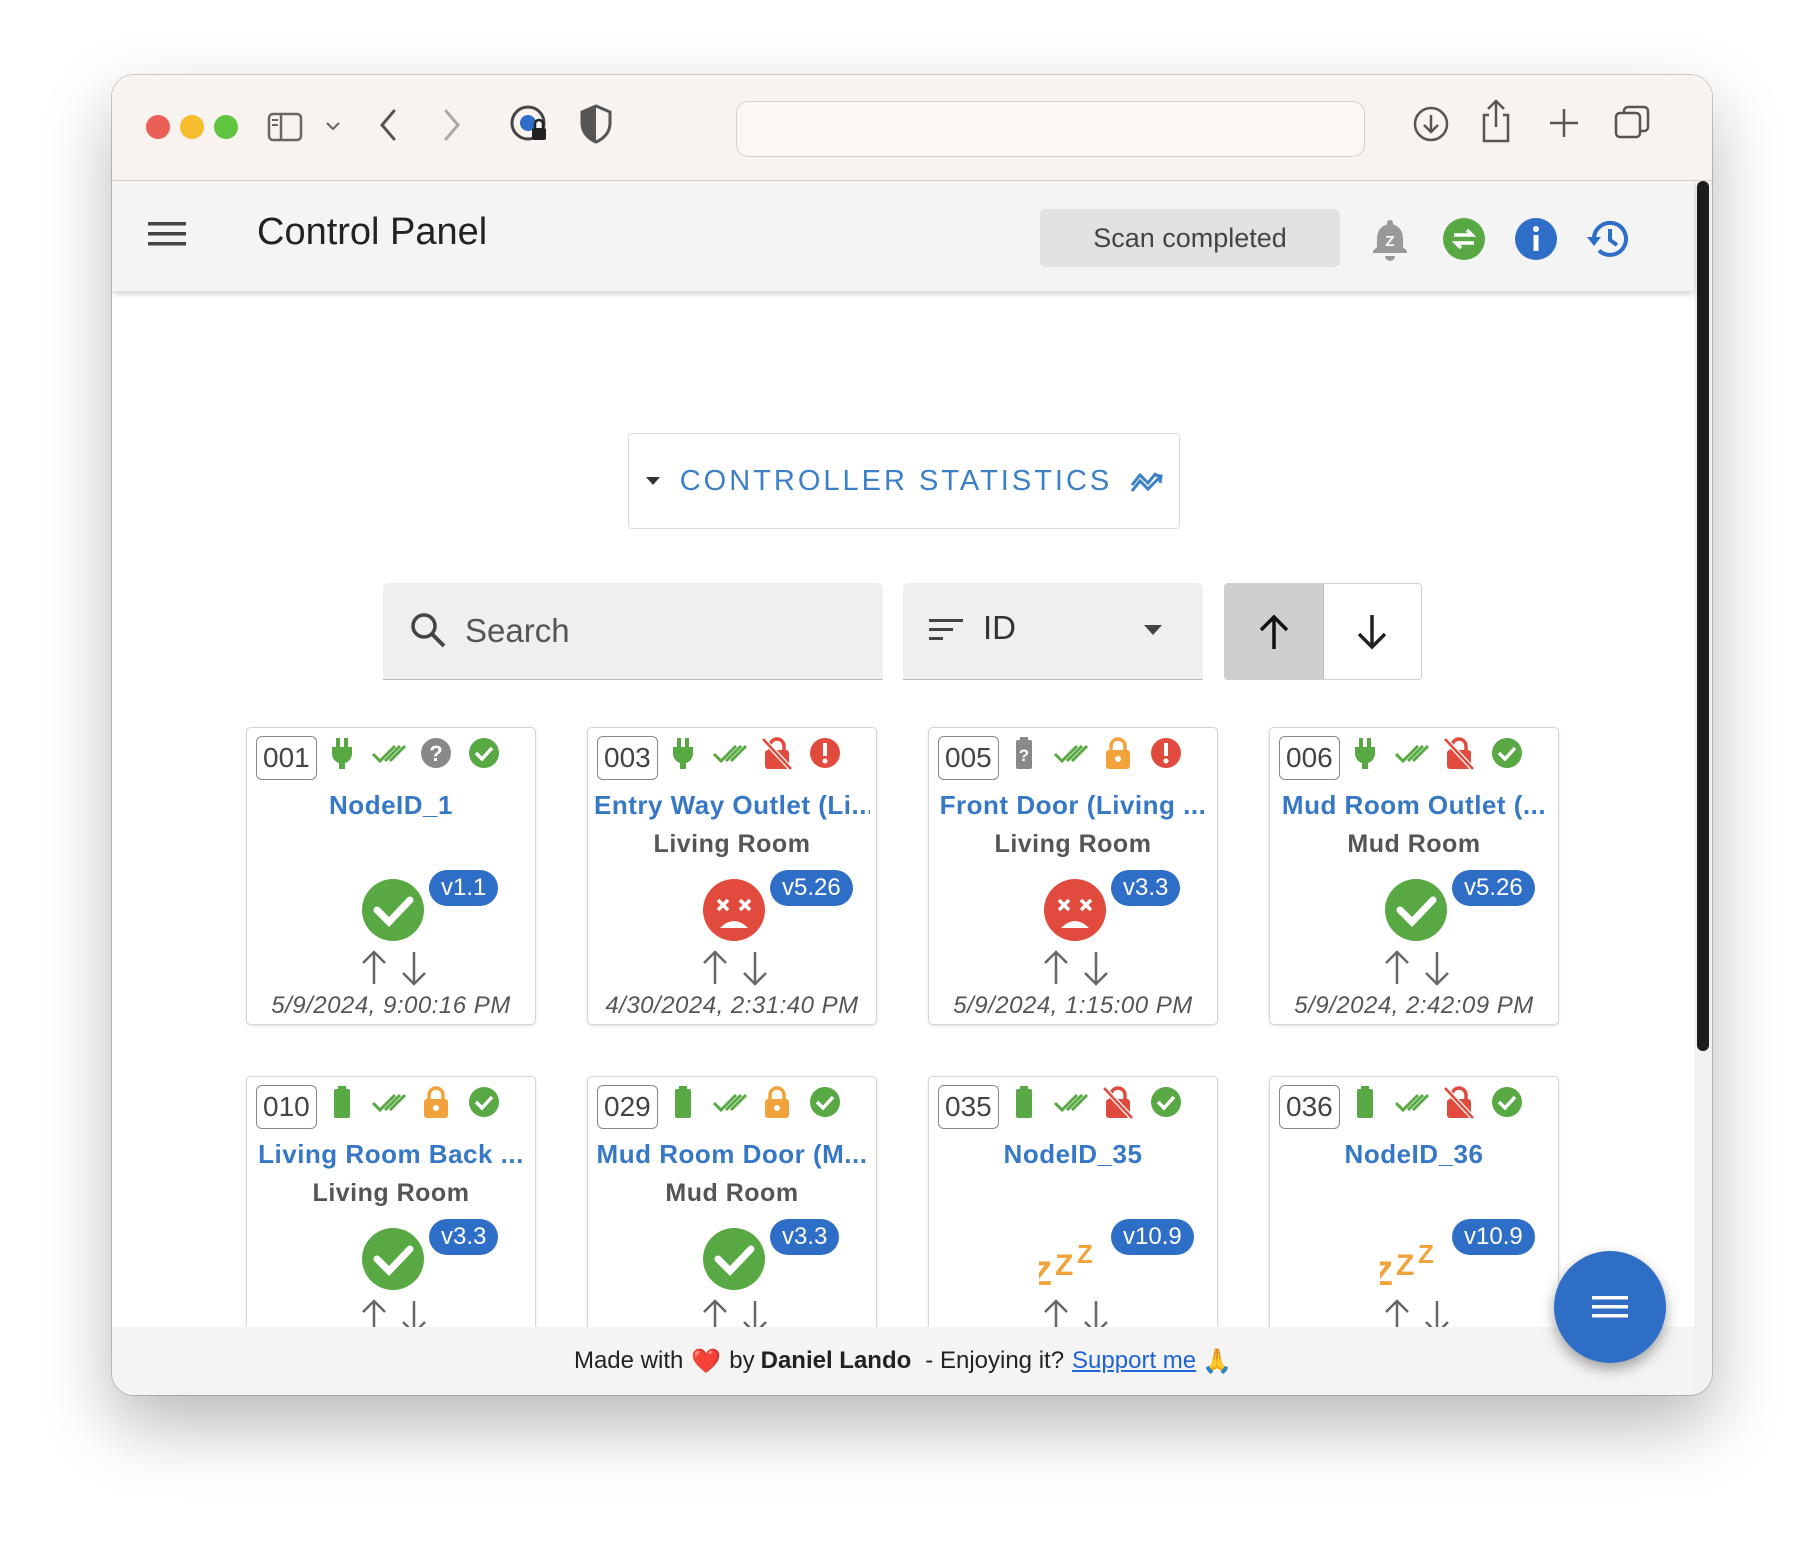 Image resolution: width=1818 pixels, height=1542 pixels. Describe the element at coordinates (286, 1107) in the screenshot. I see `node-id-badge: 010` at that location.